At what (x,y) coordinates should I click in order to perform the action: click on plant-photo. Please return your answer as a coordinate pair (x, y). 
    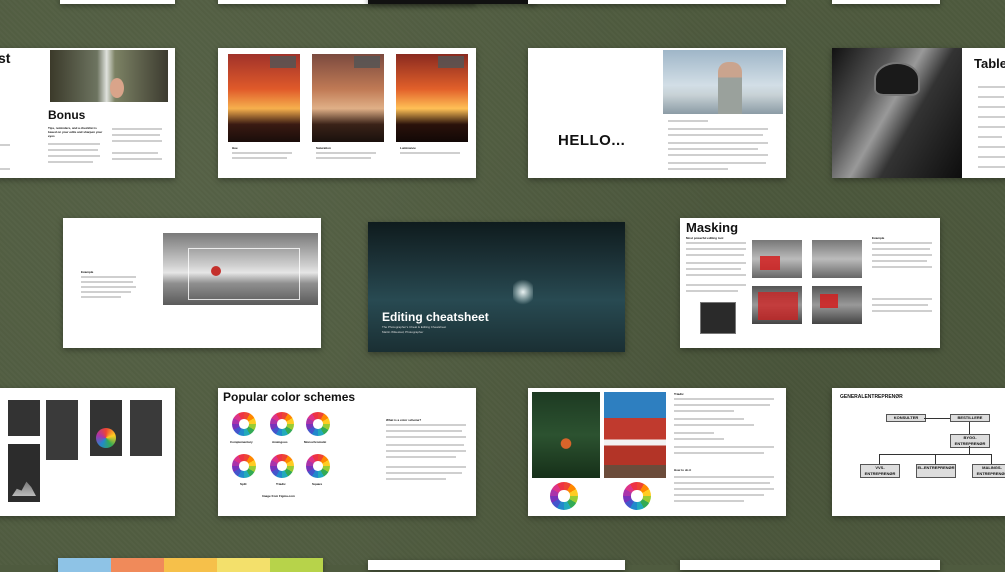
    Looking at the image, I should click on (566, 435).